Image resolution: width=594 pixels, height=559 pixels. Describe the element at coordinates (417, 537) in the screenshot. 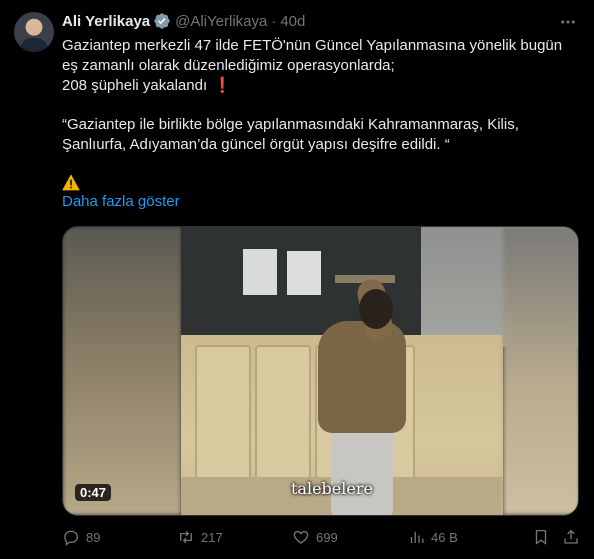

I see `analytics-icon` at that location.